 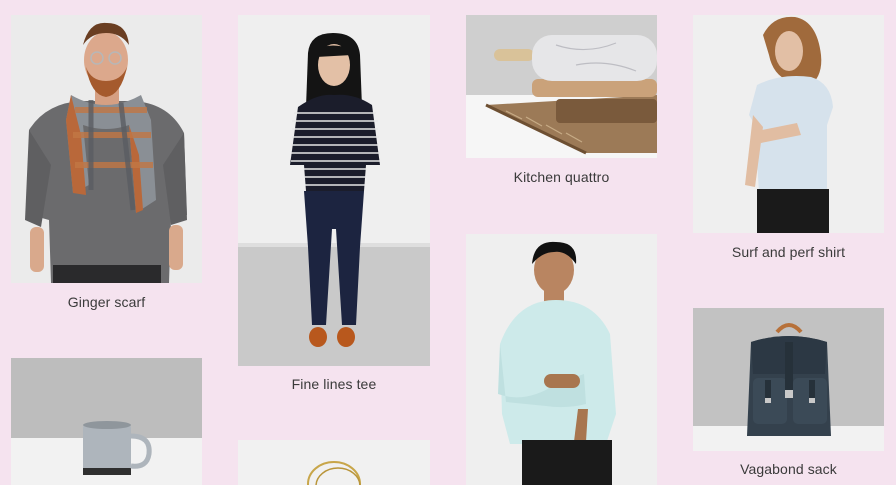 I want to click on product-card-mug, so click(x=106, y=421).